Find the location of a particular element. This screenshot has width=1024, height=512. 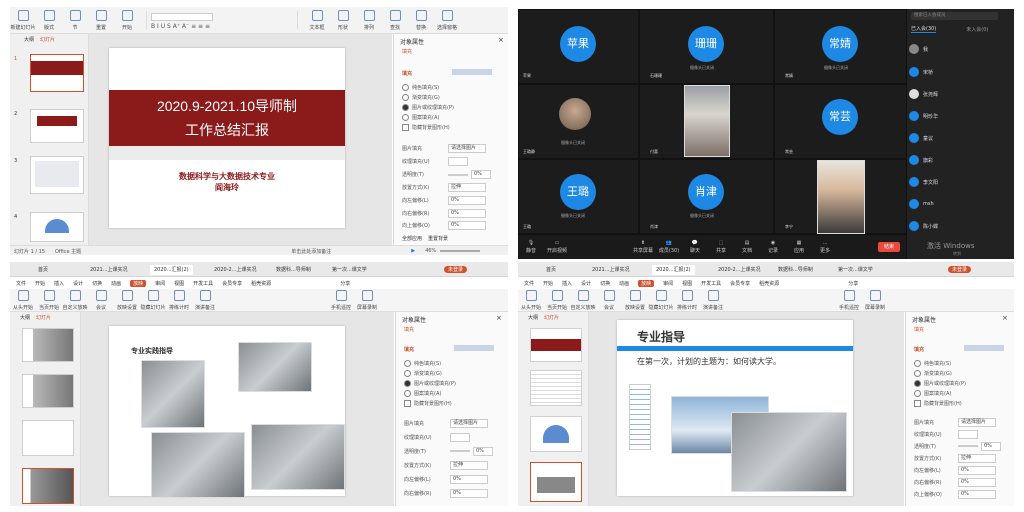

member-row: 旗彩 is located at coordinates (921, 160).